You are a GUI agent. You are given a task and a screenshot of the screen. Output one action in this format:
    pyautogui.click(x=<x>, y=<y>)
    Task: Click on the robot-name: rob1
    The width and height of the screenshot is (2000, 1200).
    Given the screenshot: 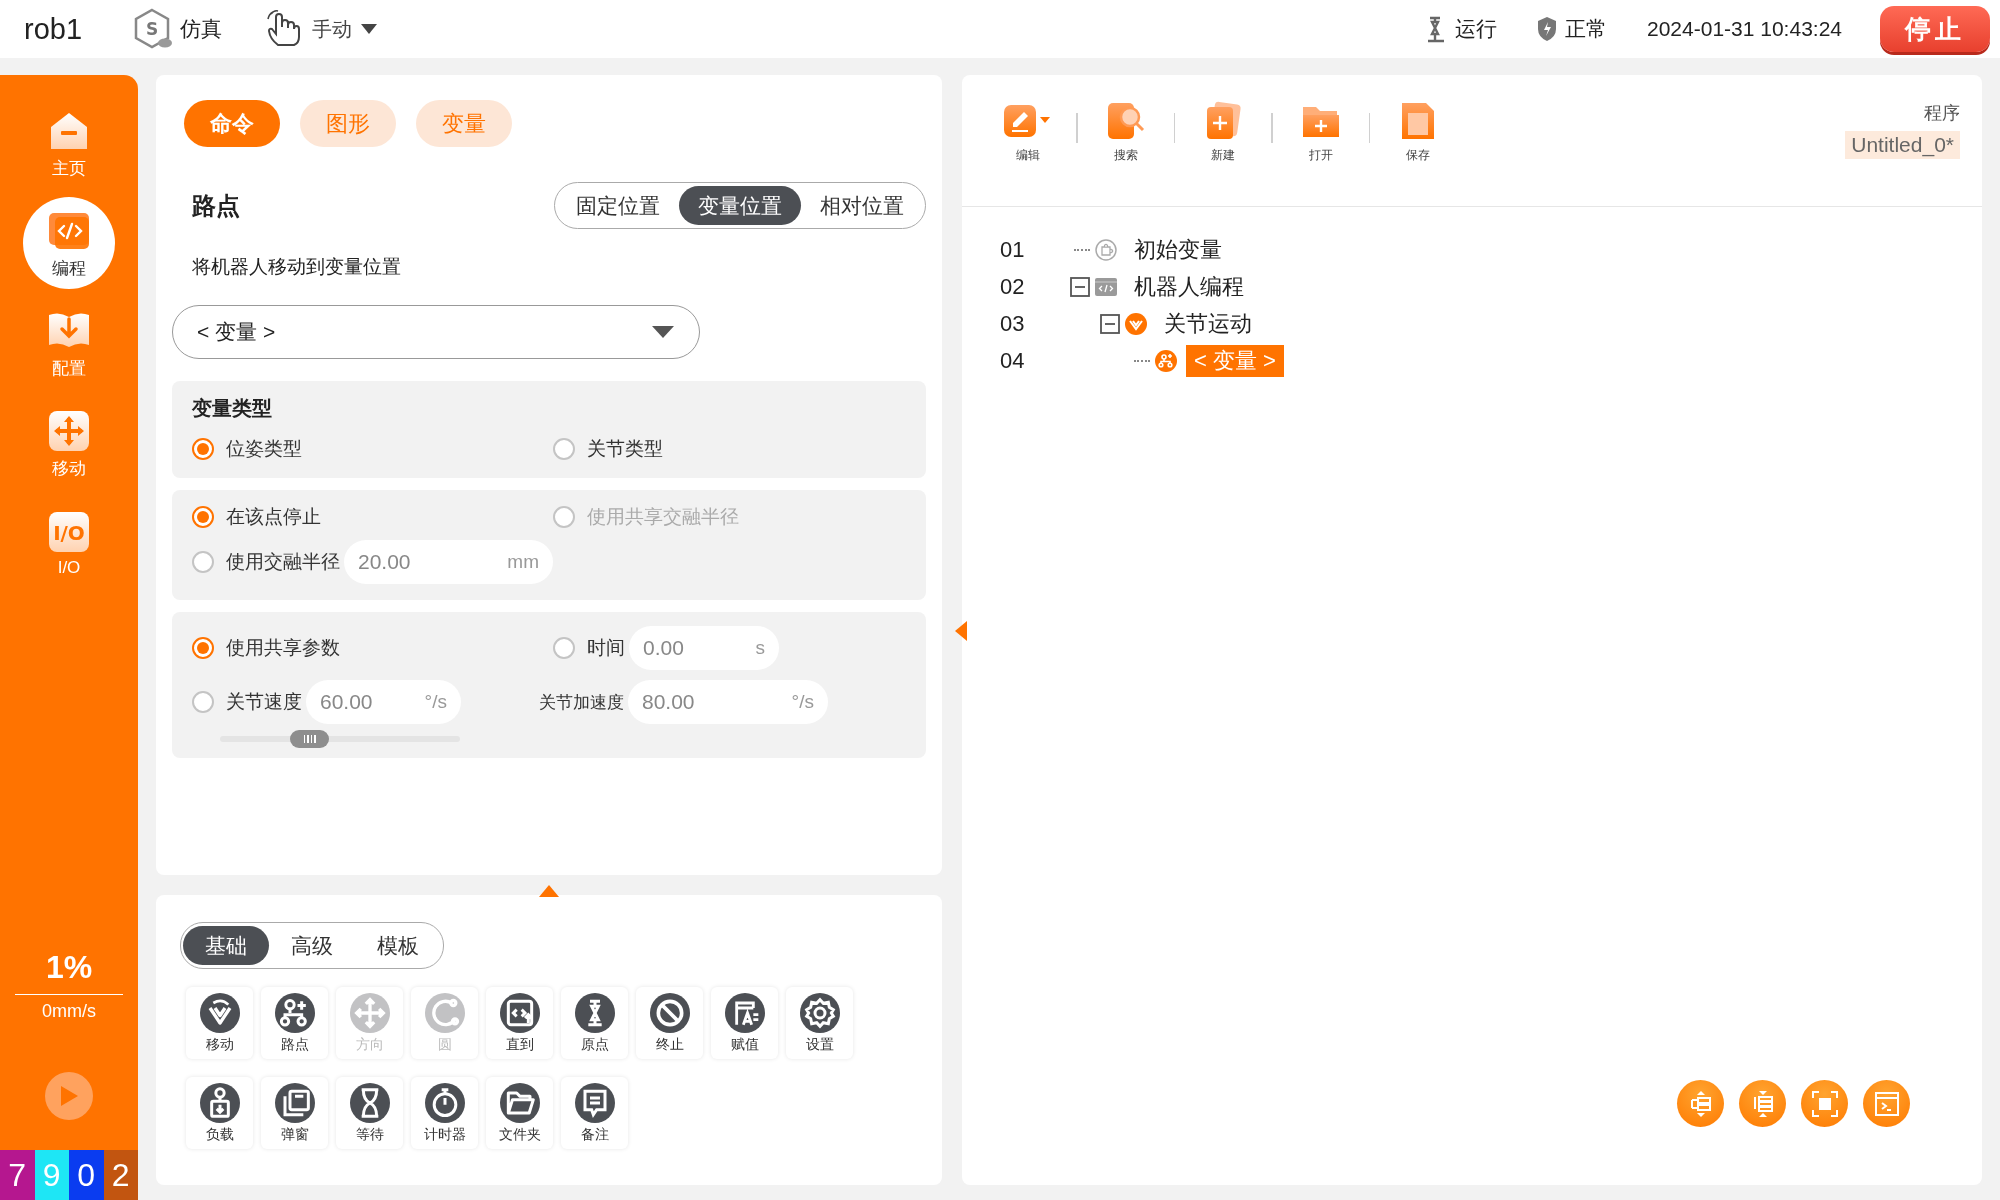 What is the action you would take?
    pyautogui.click(x=53, y=29)
    